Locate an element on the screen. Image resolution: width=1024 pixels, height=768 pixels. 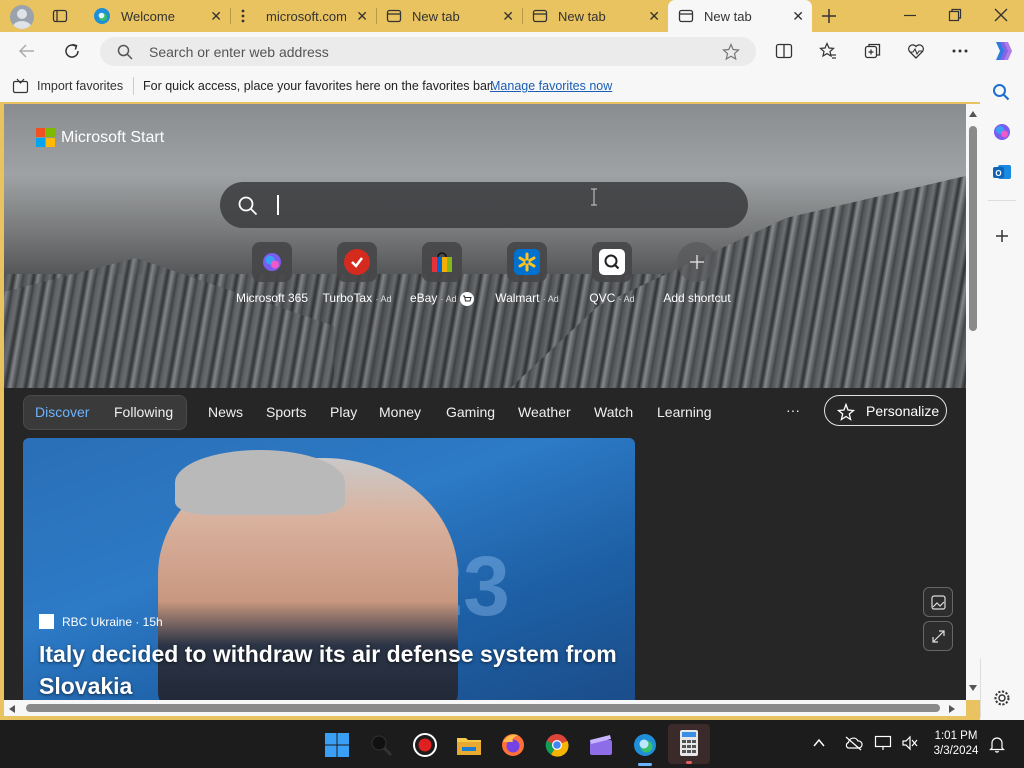
vertical-scrollbar is located at coordinates (973, 402).